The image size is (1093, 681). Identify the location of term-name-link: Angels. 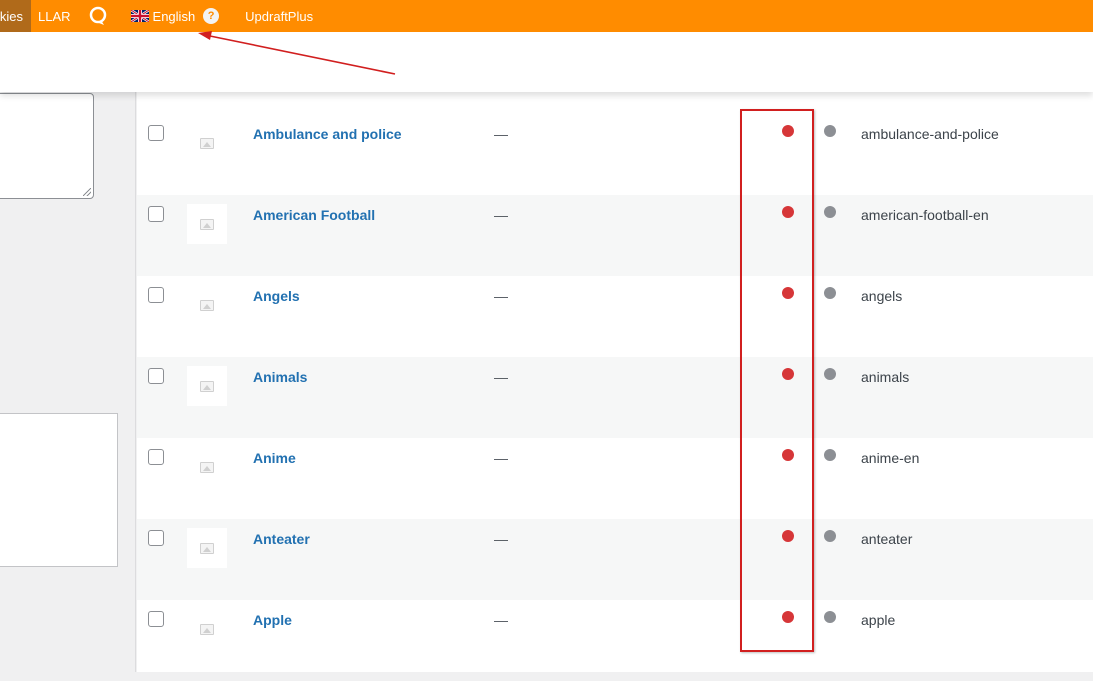
(276, 296).